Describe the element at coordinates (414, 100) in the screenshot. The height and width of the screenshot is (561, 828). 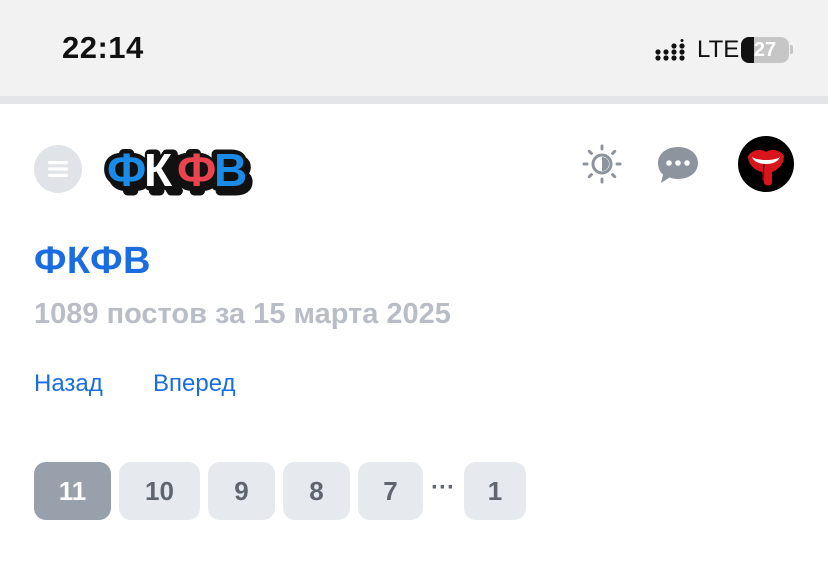
I see `header-divider` at that location.